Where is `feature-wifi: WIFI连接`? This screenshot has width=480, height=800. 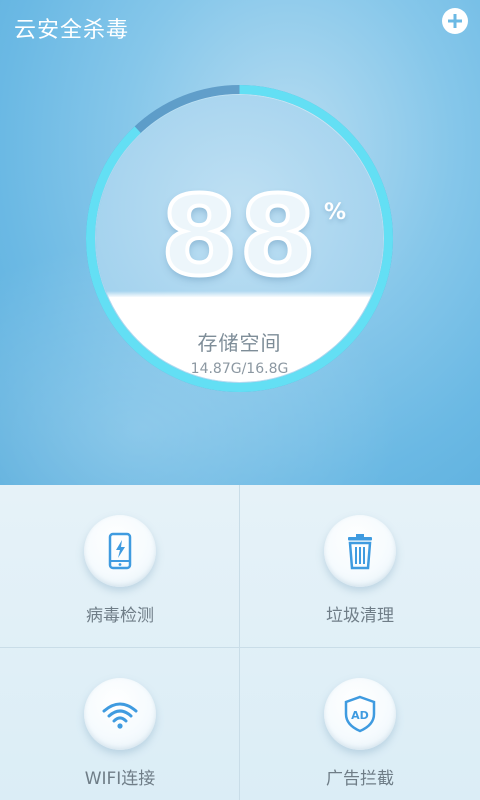
feature-wifi: WIFI连接 is located at coordinates (120, 724).